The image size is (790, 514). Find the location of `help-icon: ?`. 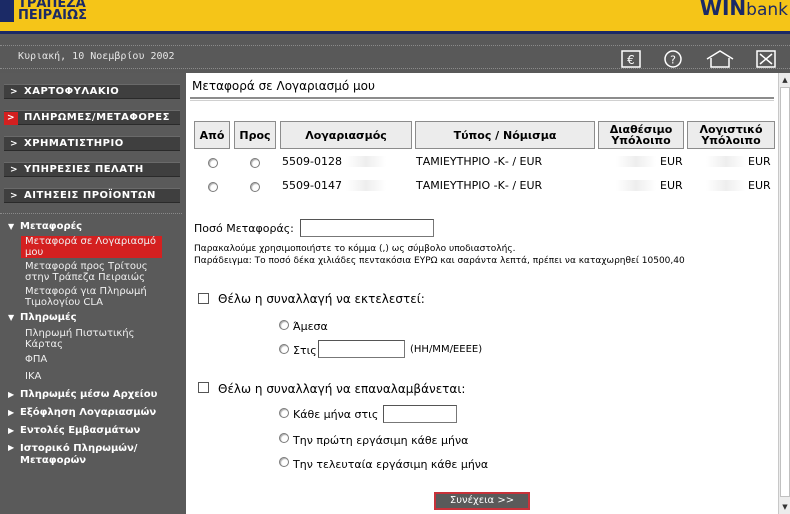

help-icon: ? is located at coordinates (672, 58).